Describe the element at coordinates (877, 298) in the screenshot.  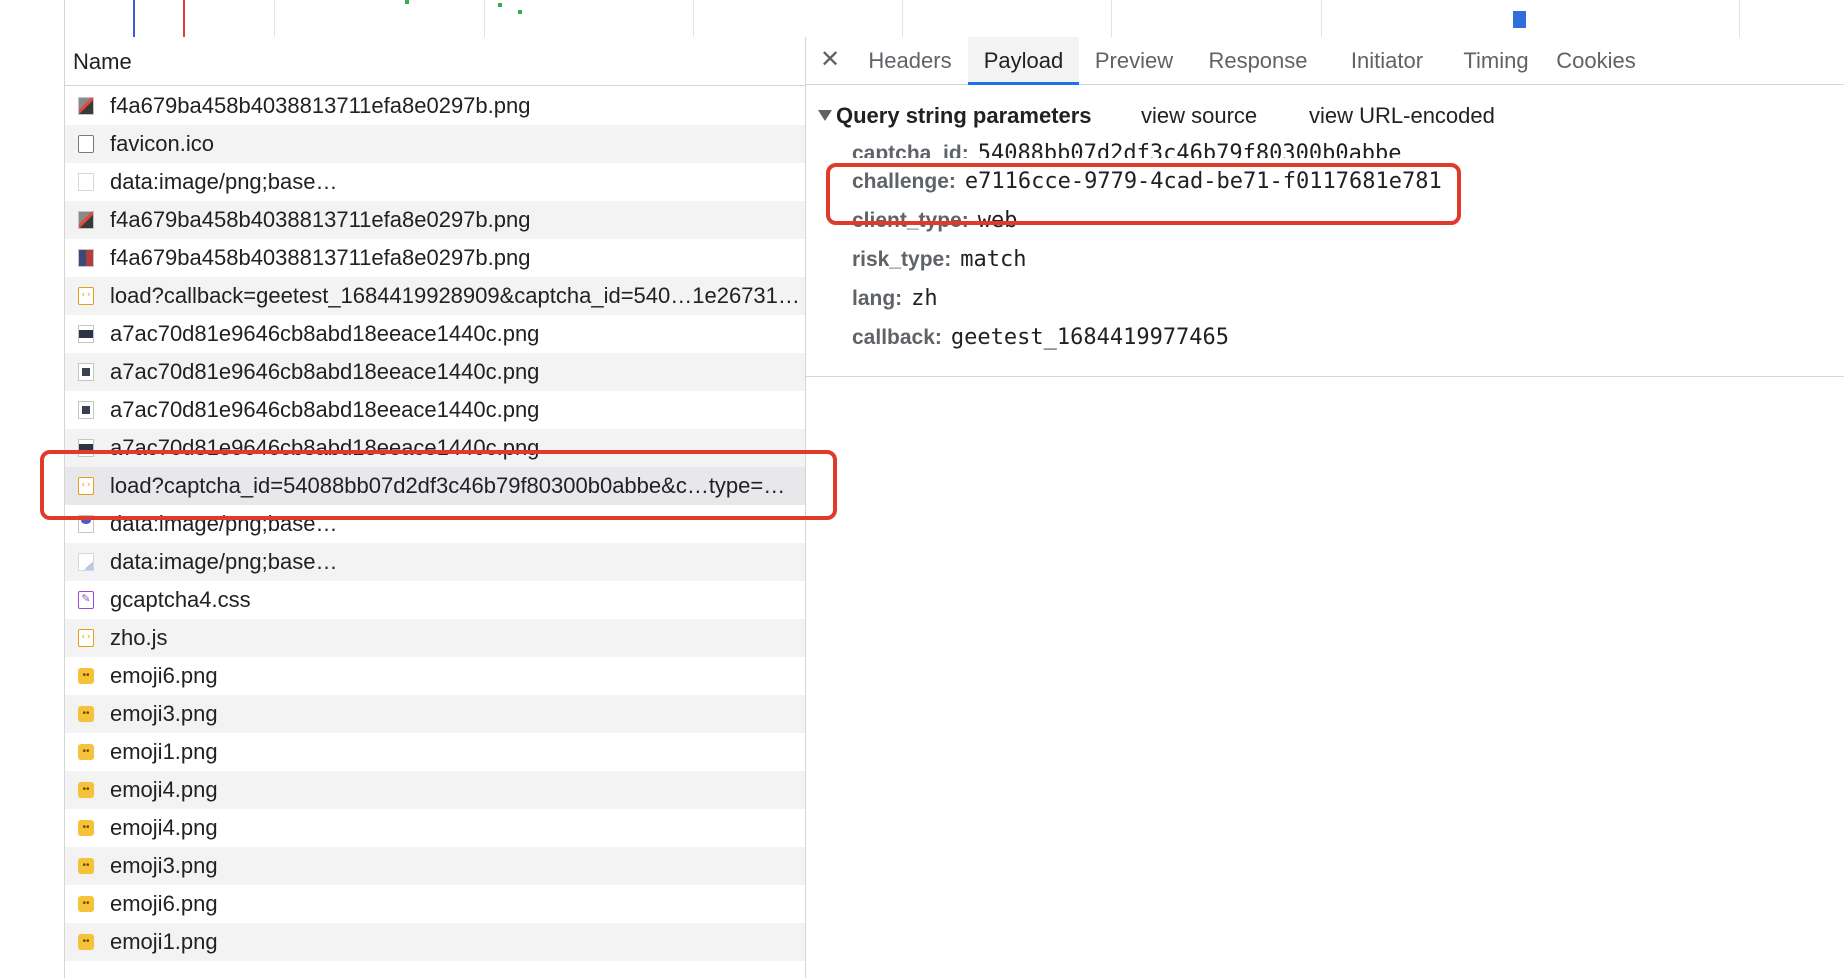
I see `param-key: lang:` at that location.